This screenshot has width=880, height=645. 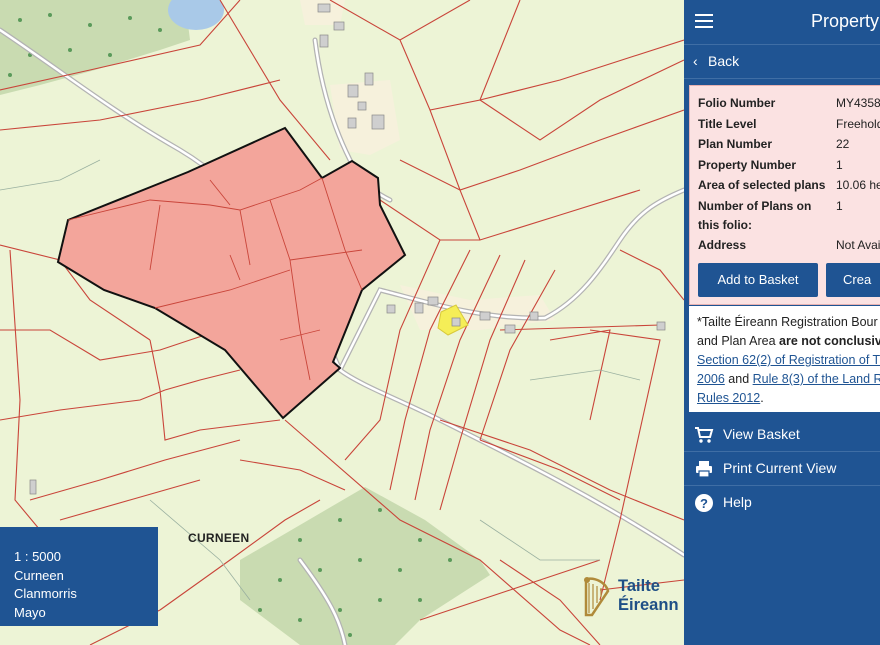 What do you see at coordinates (761, 434) in the screenshot?
I see `menu-label: View Basket` at bounding box center [761, 434].